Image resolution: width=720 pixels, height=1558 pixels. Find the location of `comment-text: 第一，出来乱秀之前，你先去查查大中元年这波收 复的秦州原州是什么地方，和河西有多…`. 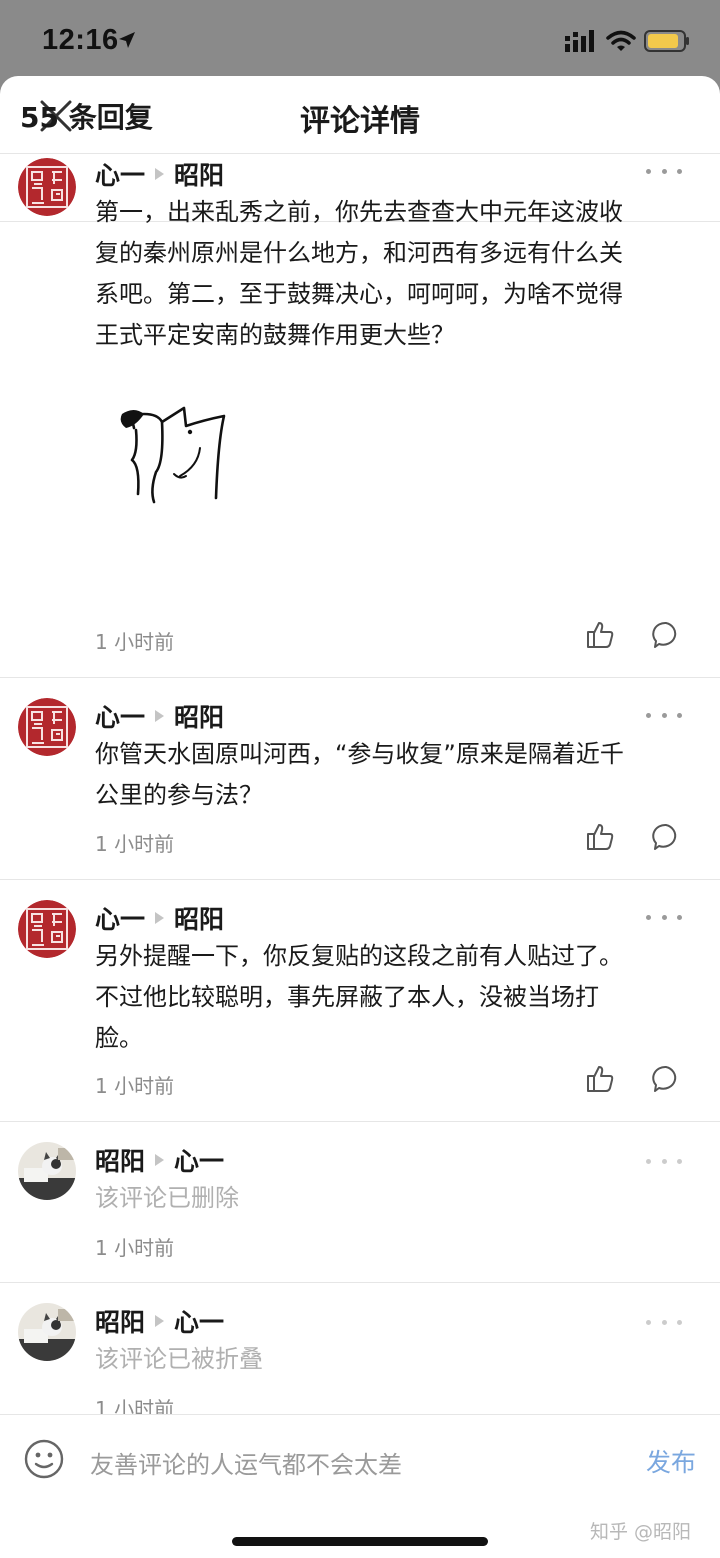

comment-text: 第一，出来乱秀之前，你先去查查大中元年这波收 复的秦州原州是什么地方，和河西有多… is located at coordinates (395, 274).